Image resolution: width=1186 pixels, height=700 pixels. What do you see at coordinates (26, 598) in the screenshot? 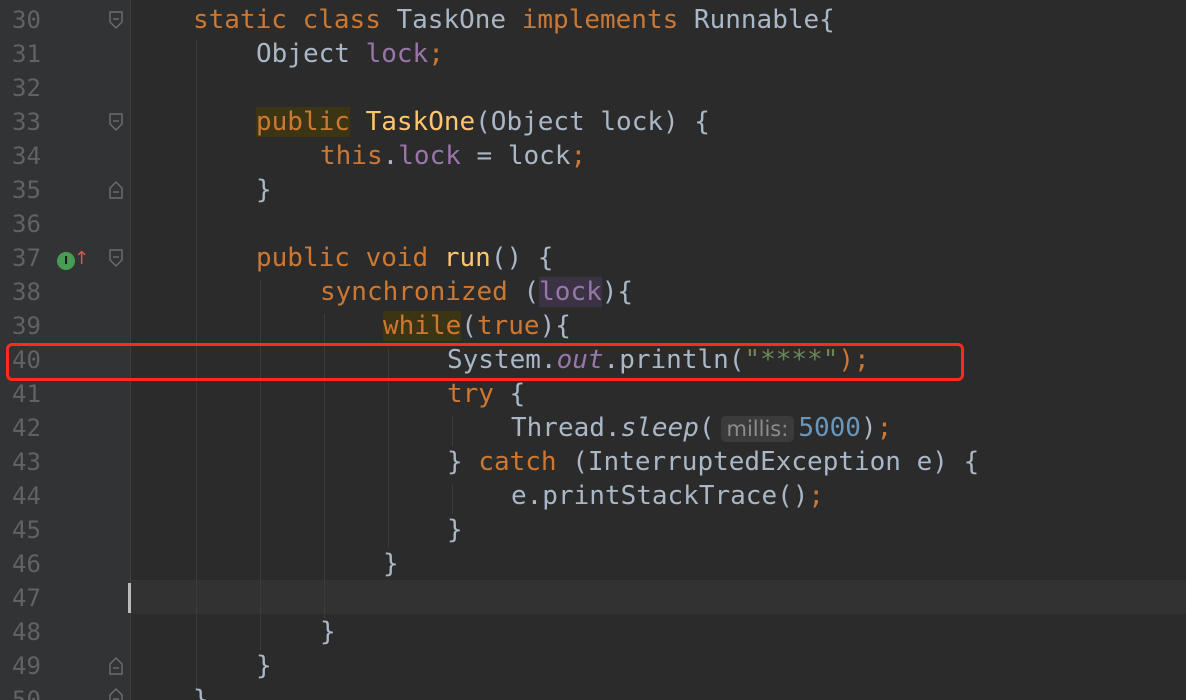
I see `line-number: 47` at bounding box center [26, 598].